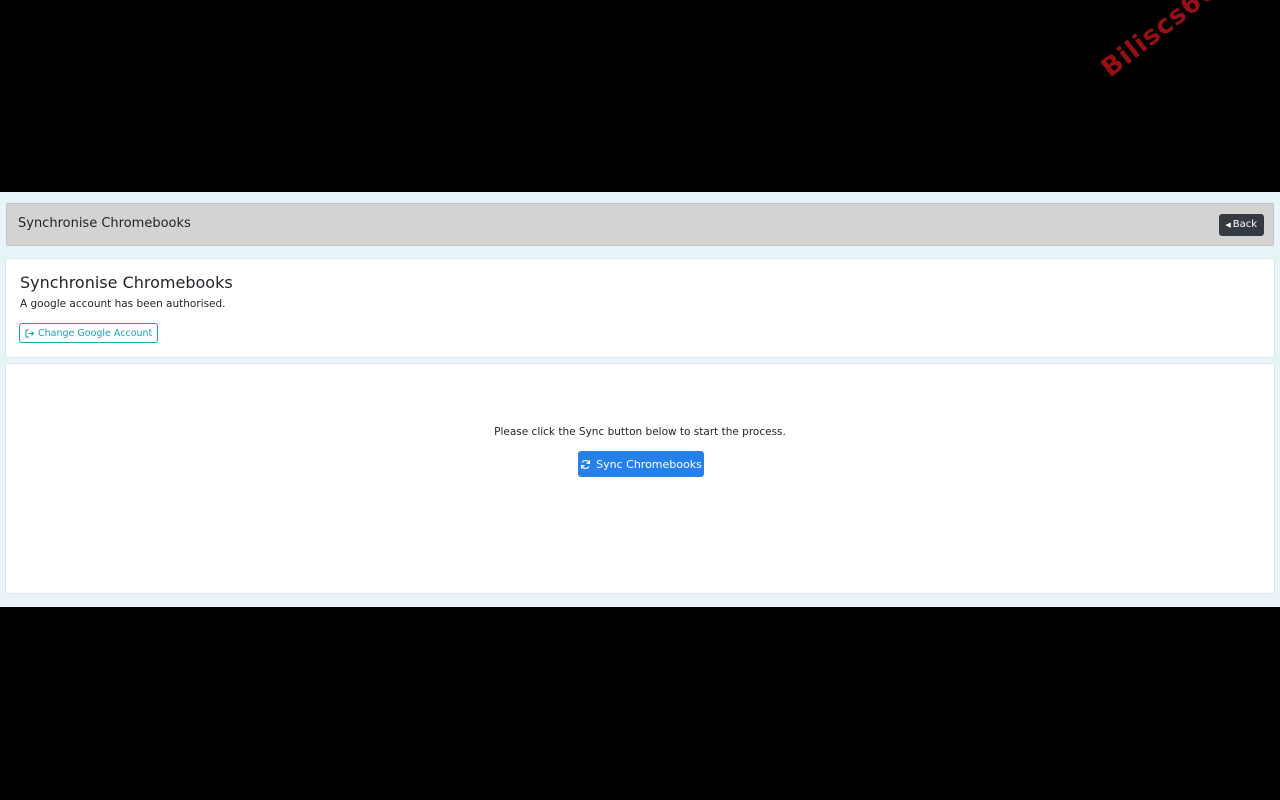 The width and height of the screenshot is (1280, 800). I want to click on back-button-label: Back, so click(1244, 224).